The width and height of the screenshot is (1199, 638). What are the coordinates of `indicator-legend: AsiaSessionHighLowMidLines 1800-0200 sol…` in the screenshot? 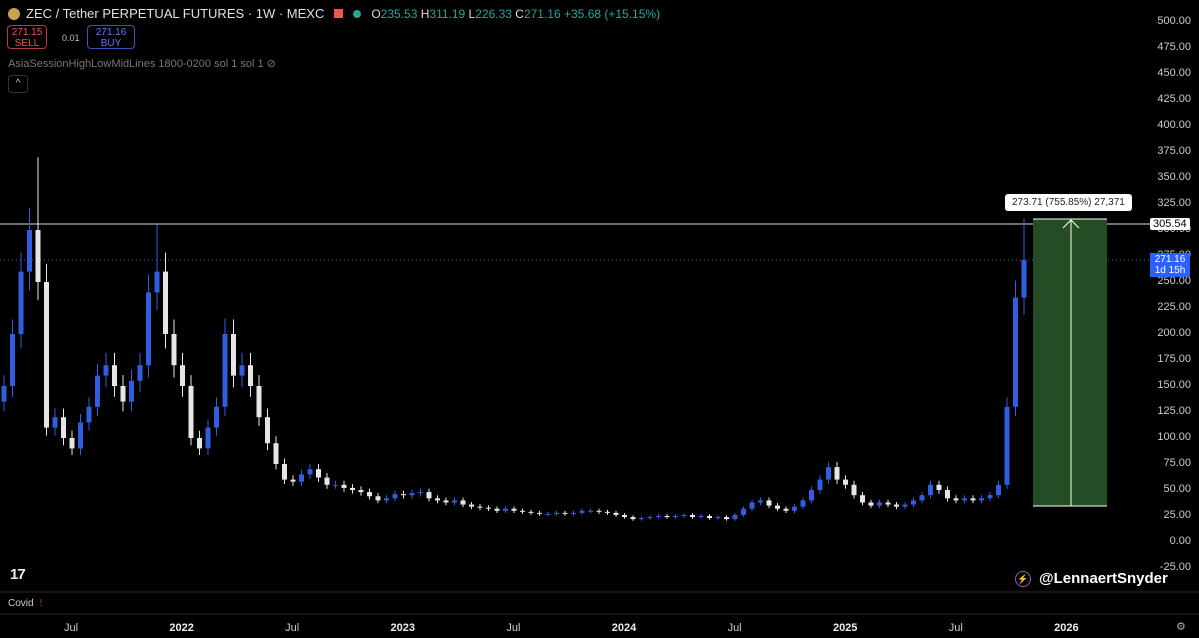 It's located at (142, 63).